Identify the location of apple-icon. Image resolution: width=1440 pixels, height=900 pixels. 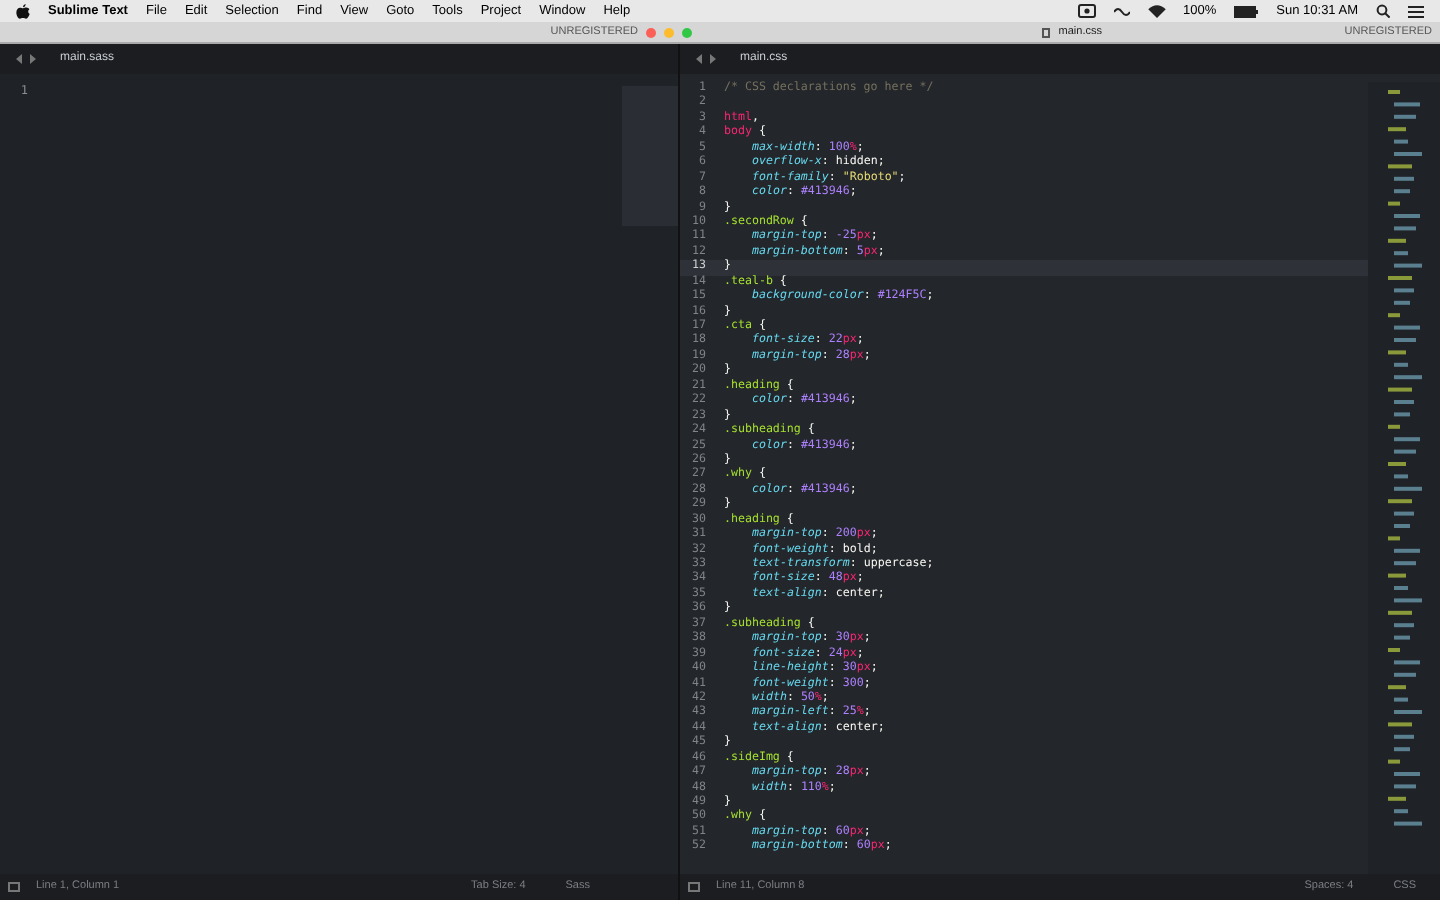
(23, 11).